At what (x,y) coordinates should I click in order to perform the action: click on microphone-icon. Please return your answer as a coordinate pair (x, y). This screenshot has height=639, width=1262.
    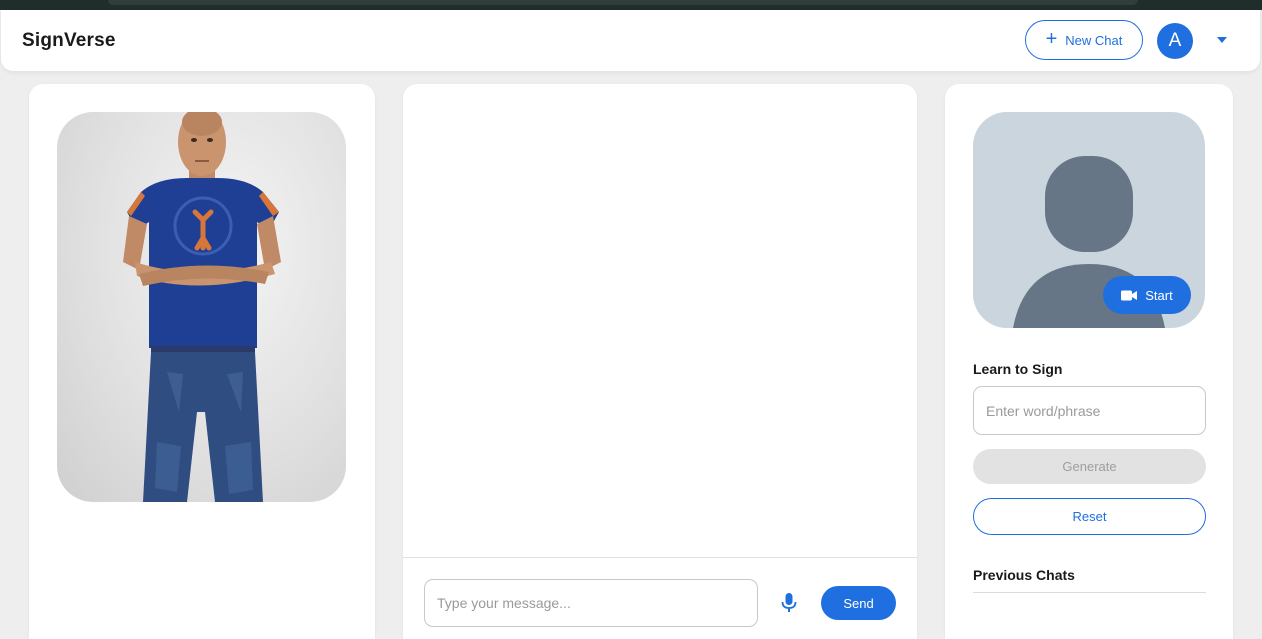
    Looking at the image, I should click on (789, 603).